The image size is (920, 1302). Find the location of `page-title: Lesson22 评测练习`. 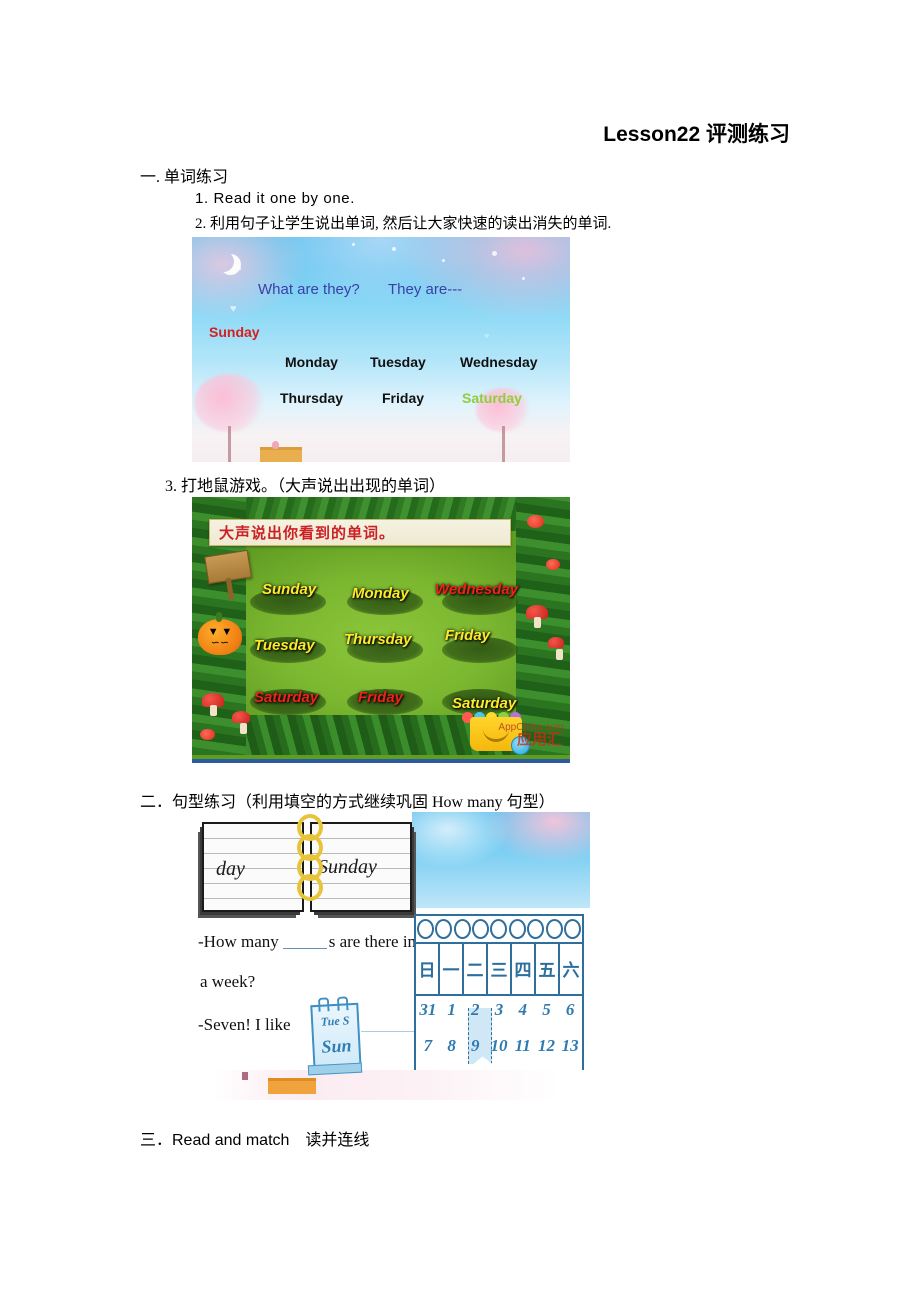

page-title: Lesson22 评测练习 is located at coordinates (696, 134).